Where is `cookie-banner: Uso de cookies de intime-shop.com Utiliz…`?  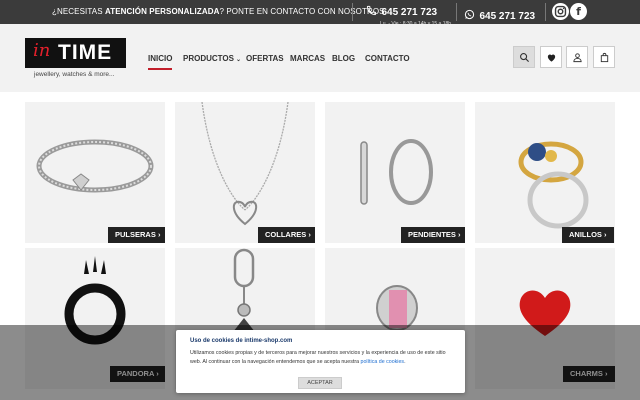
cookie-banner: Uso de cookies de intime-shop.com Utiliz… is located at coordinates (320, 361).